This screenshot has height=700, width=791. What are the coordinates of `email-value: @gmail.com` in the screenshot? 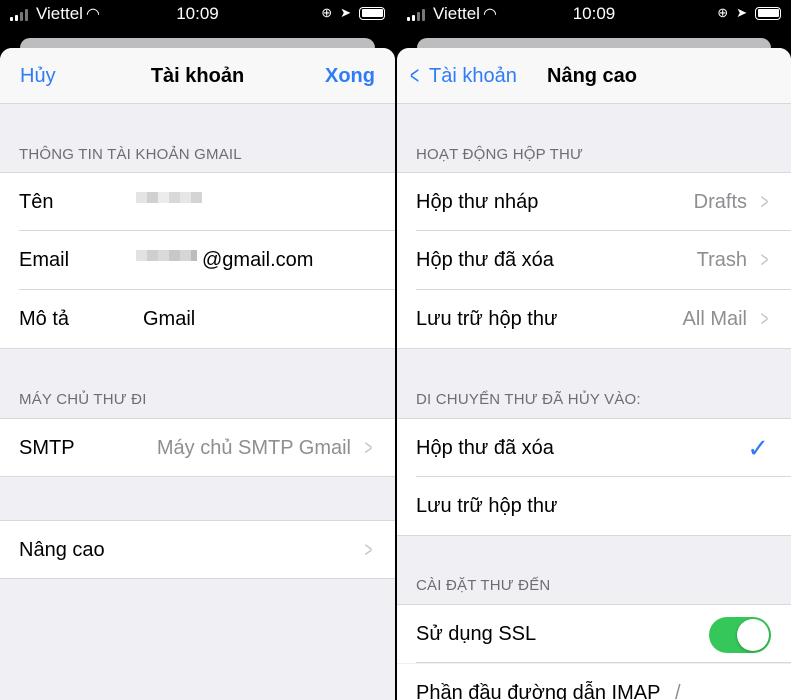 It's located at (258, 260).